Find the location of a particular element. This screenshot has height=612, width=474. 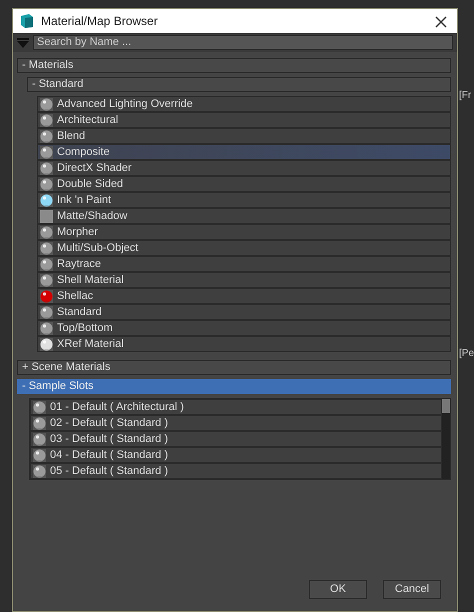

material-list-item: Standard is located at coordinates (244, 312).